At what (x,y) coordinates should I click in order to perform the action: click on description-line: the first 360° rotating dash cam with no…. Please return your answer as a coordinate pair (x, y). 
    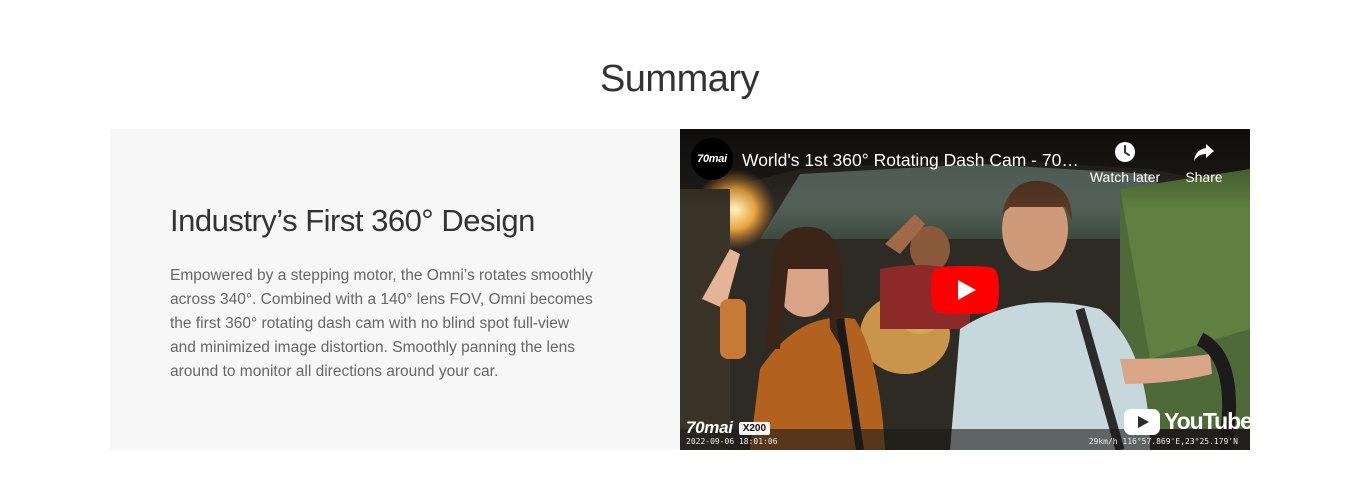
    Looking at the image, I should click on (370, 323).